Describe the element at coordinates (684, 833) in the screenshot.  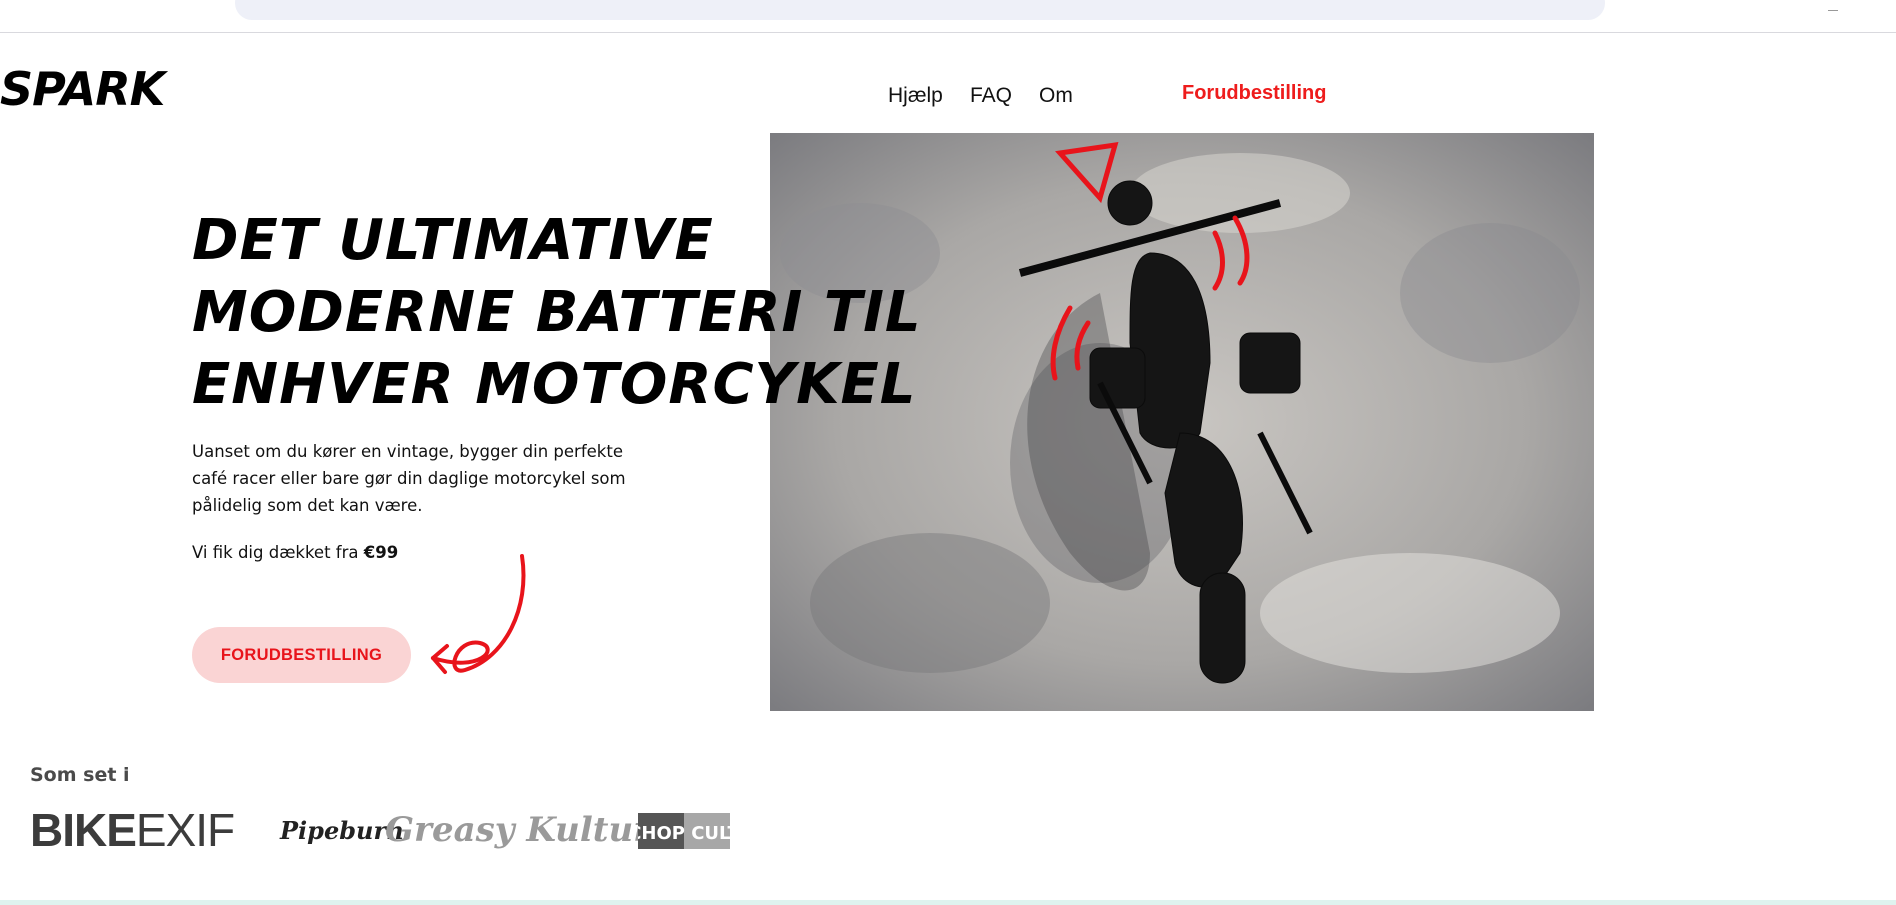
I see `chop-cult-logo-text: CHOP CULT` at that location.